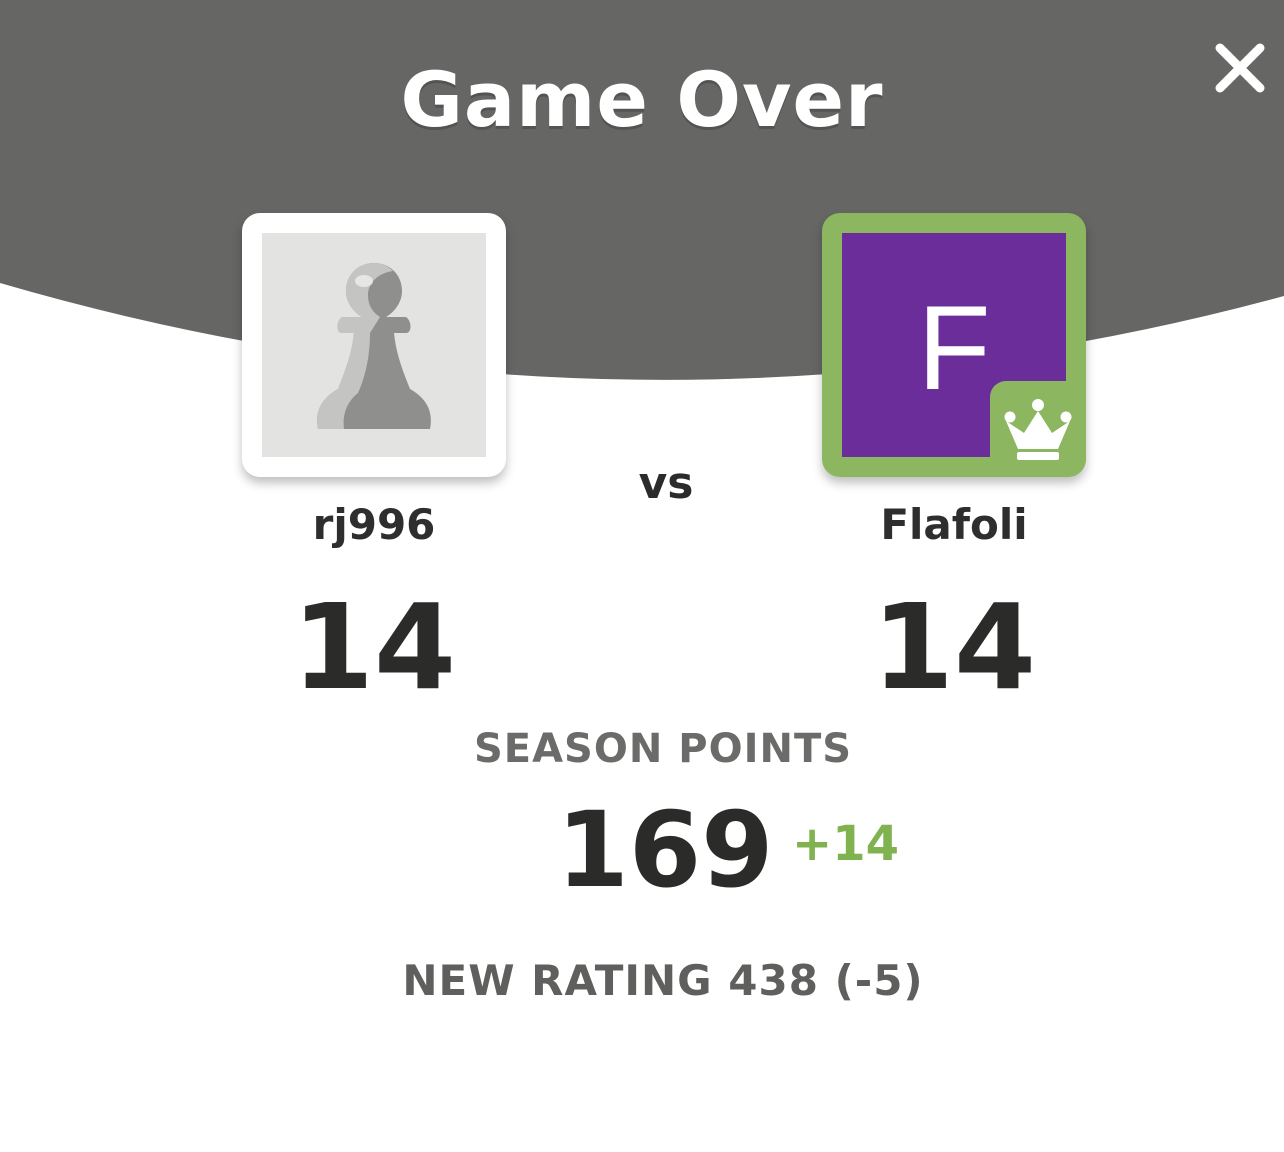 This screenshot has width=1284, height=1152. Describe the element at coordinates (374, 524) in the screenshot. I see `player-left-name: rj996` at that location.